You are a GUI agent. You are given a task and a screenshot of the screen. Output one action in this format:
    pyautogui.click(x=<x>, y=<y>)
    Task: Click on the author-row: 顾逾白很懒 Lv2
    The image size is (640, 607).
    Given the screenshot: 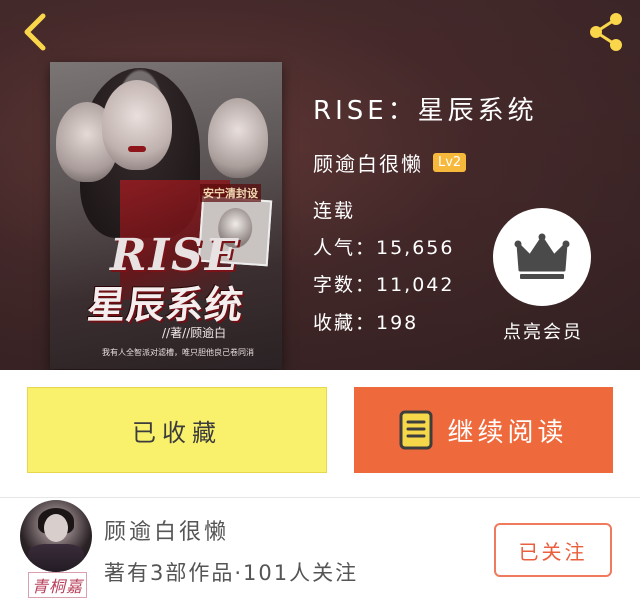 What is the action you would take?
    pyautogui.click(x=390, y=162)
    